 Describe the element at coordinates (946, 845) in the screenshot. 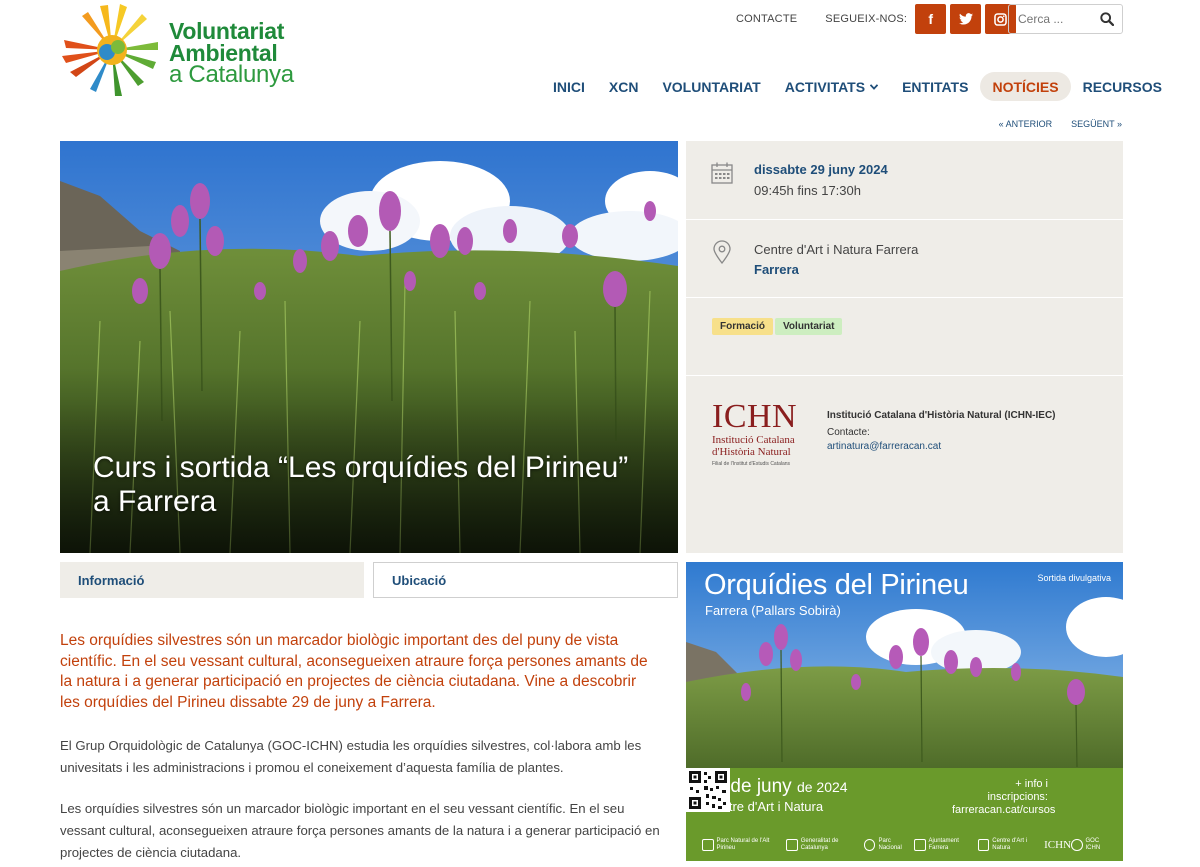

I see `ajuntament-logo: Ajuntament Farrera` at that location.